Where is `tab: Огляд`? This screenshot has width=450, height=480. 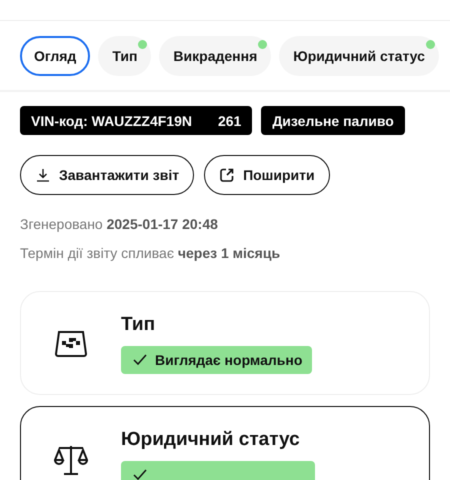 tab: Огляд is located at coordinates (55, 56).